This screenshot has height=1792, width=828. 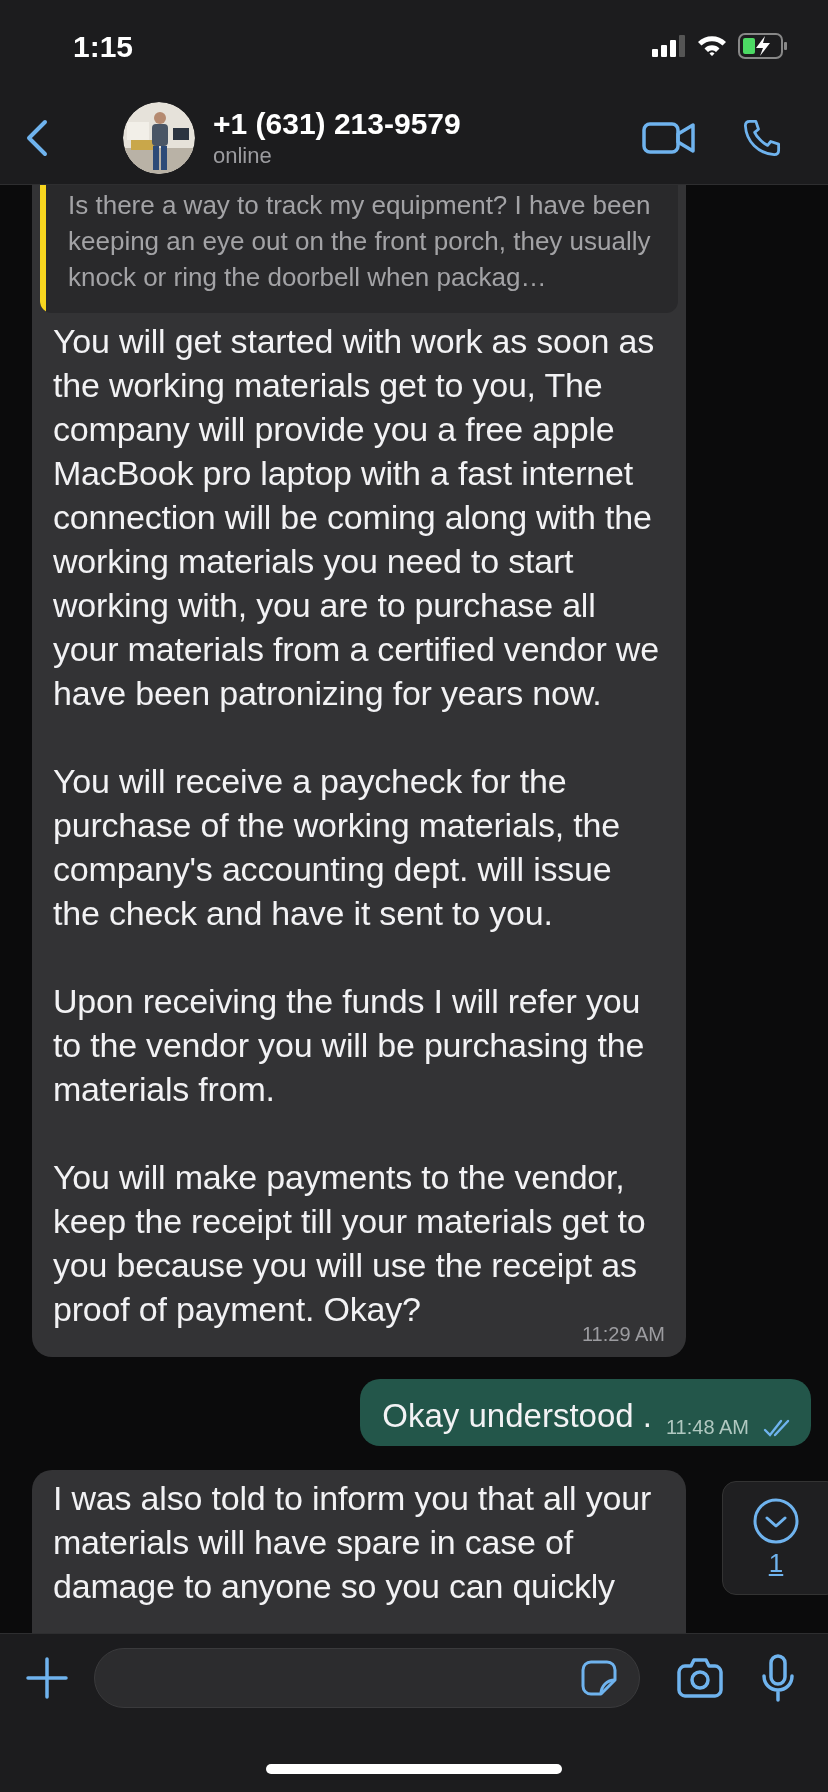 I want to click on plus-icon, so click(x=47, y=1678).